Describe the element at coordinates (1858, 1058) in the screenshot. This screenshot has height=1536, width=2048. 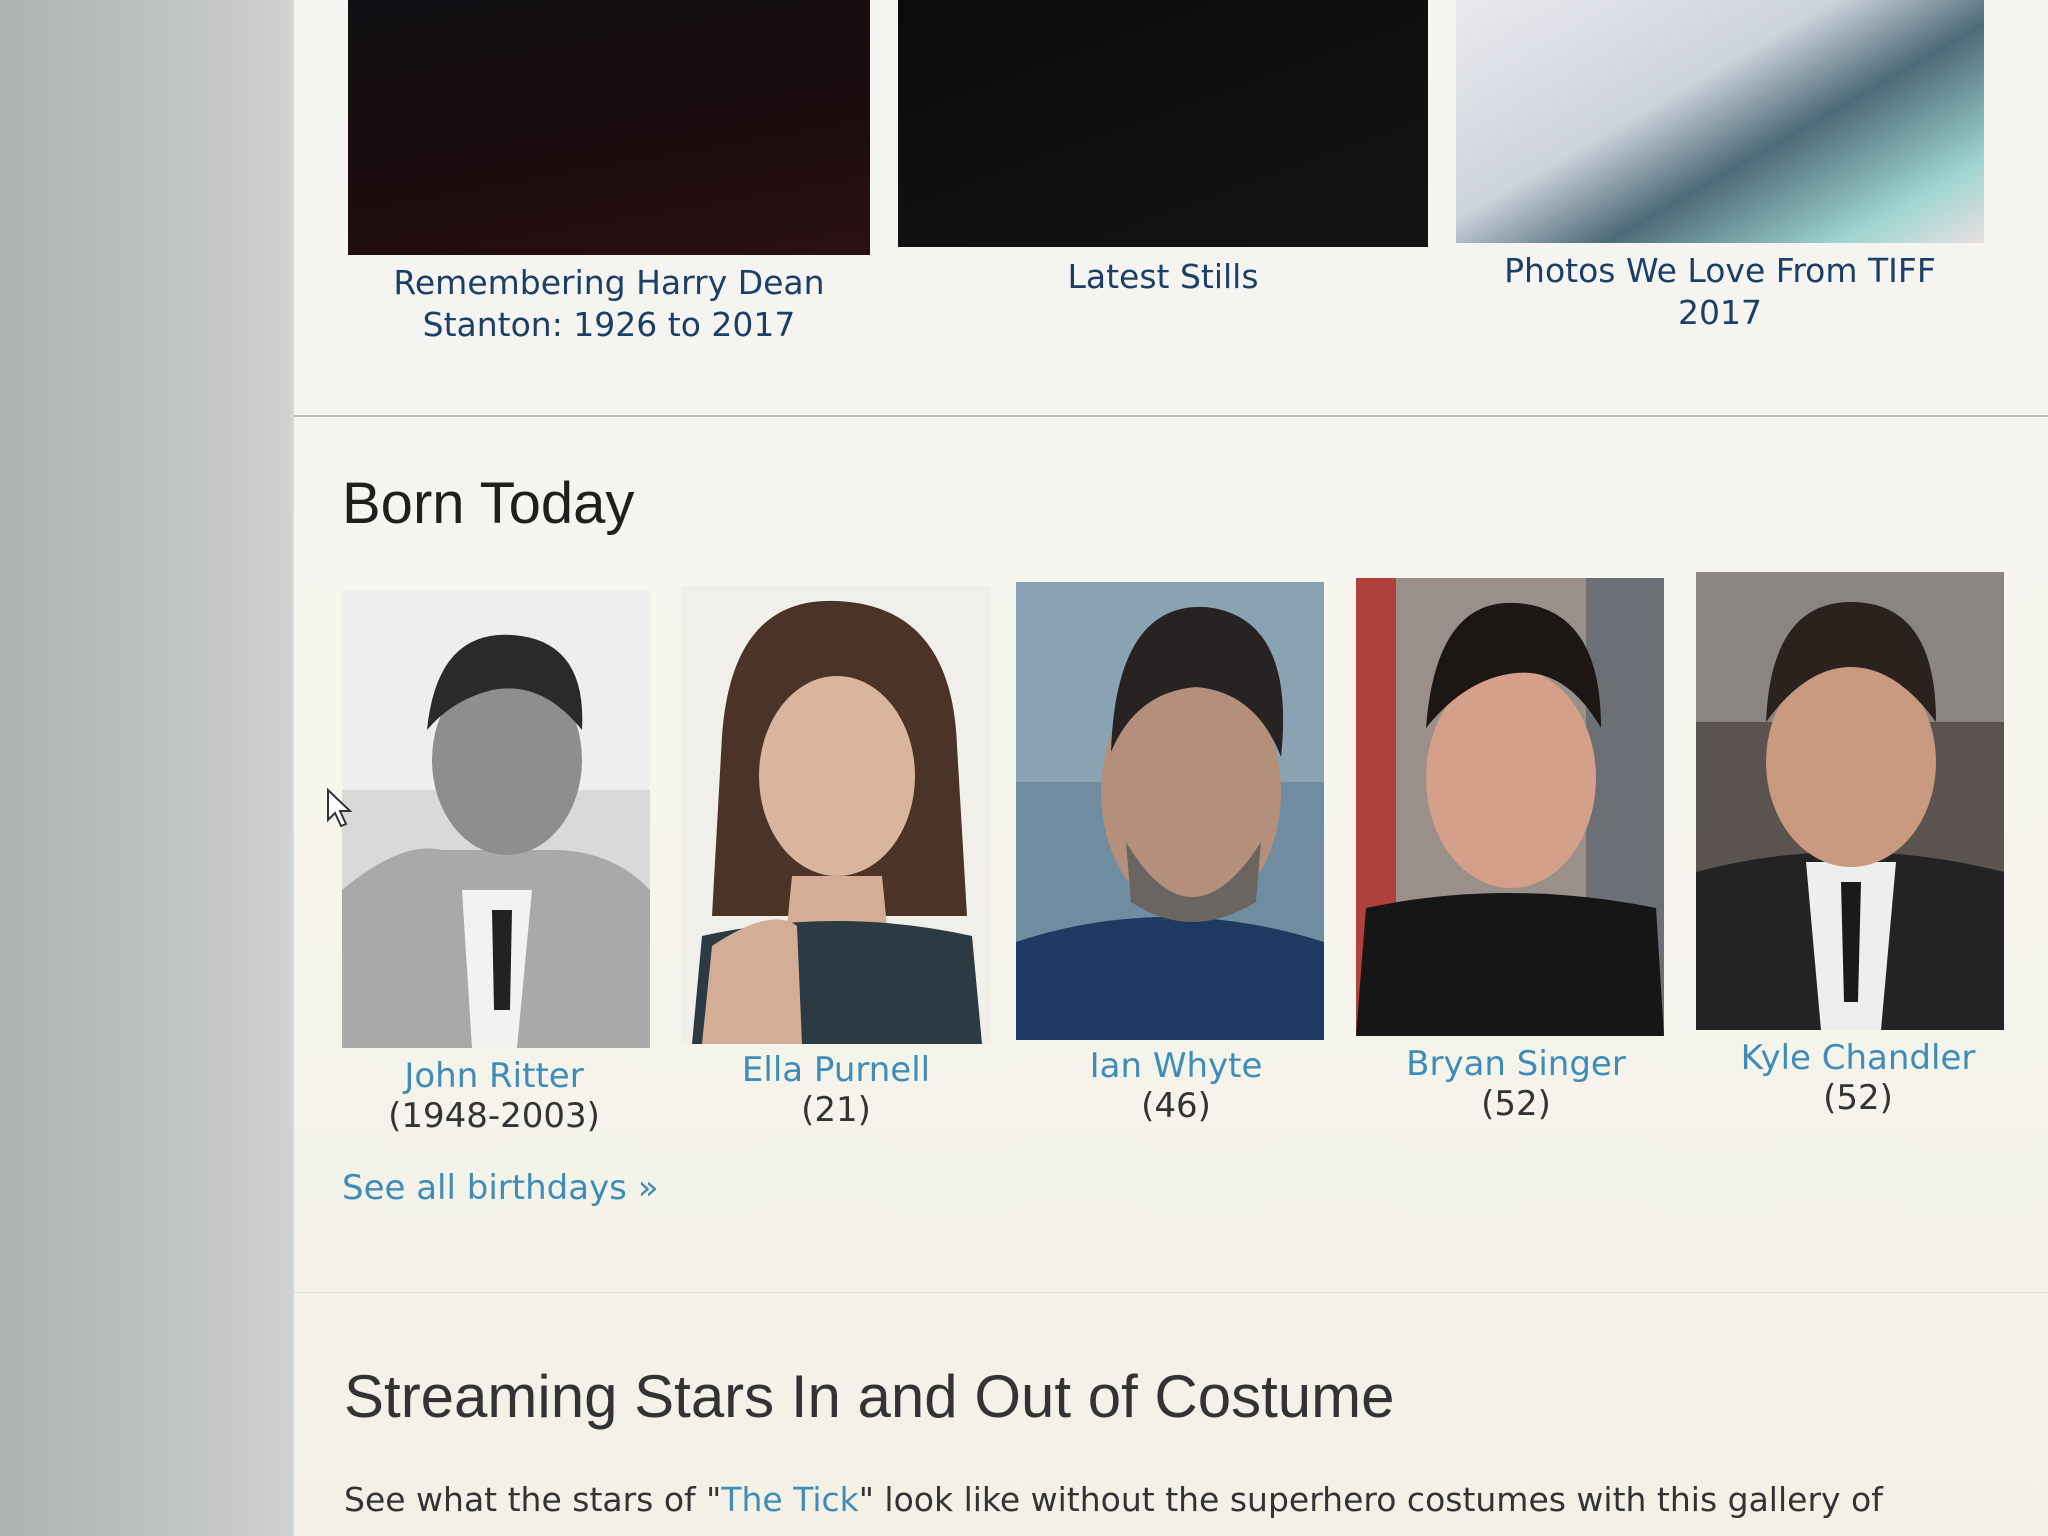
I see `person-name-link: Kyle Chandler` at that location.